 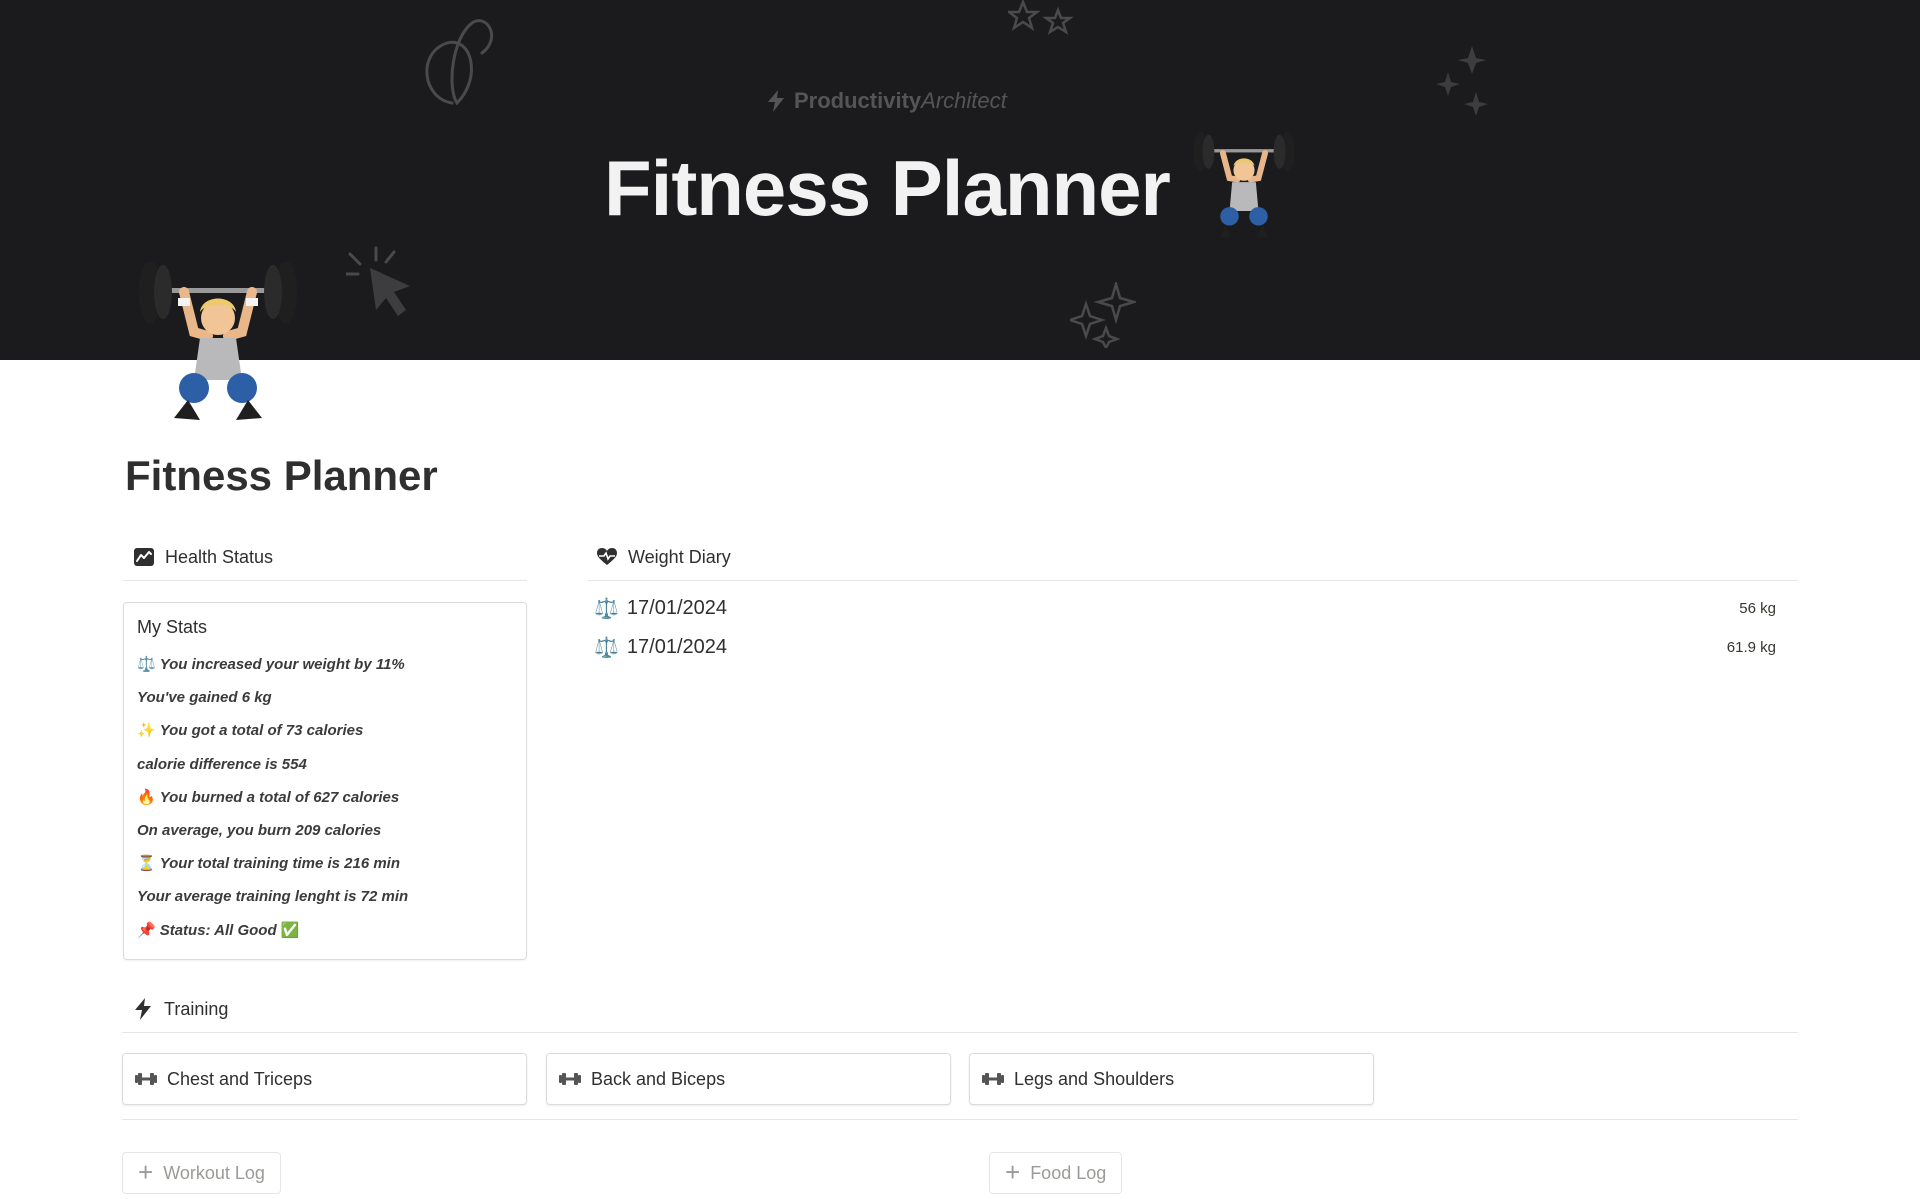 I want to click on diary-entry: ⚖️ 17/01/2024 56 kg, so click(x=1189, y=608).